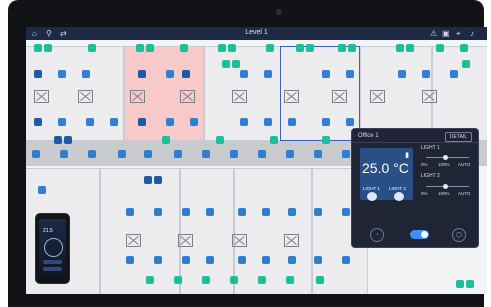 The image size is (491, 307). I want to click on camera-icon: ▣, so click(446, 33).